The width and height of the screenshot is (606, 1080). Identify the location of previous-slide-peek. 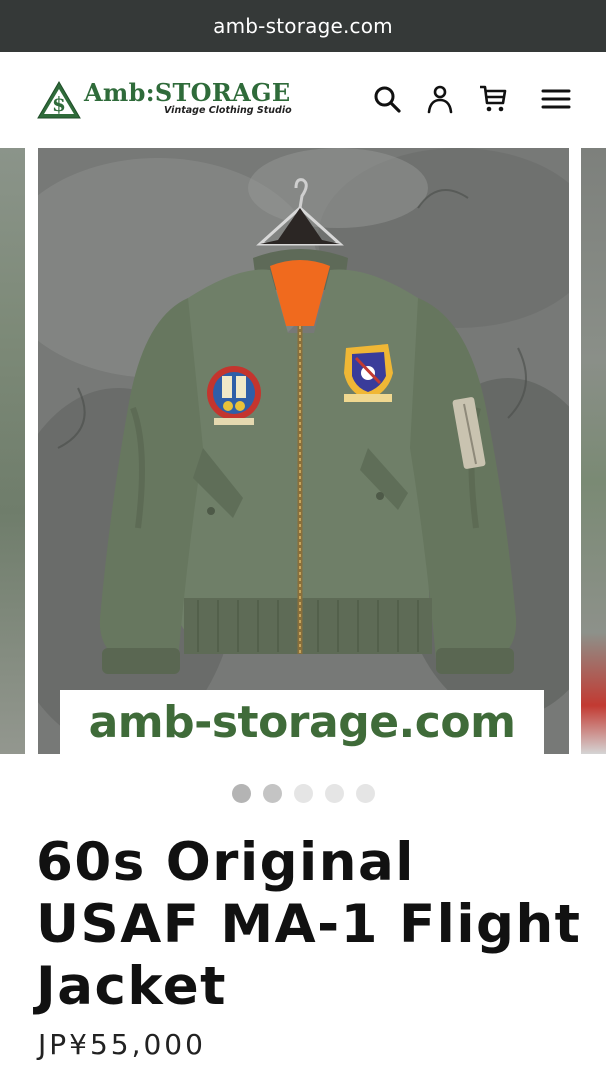
(12, 451).